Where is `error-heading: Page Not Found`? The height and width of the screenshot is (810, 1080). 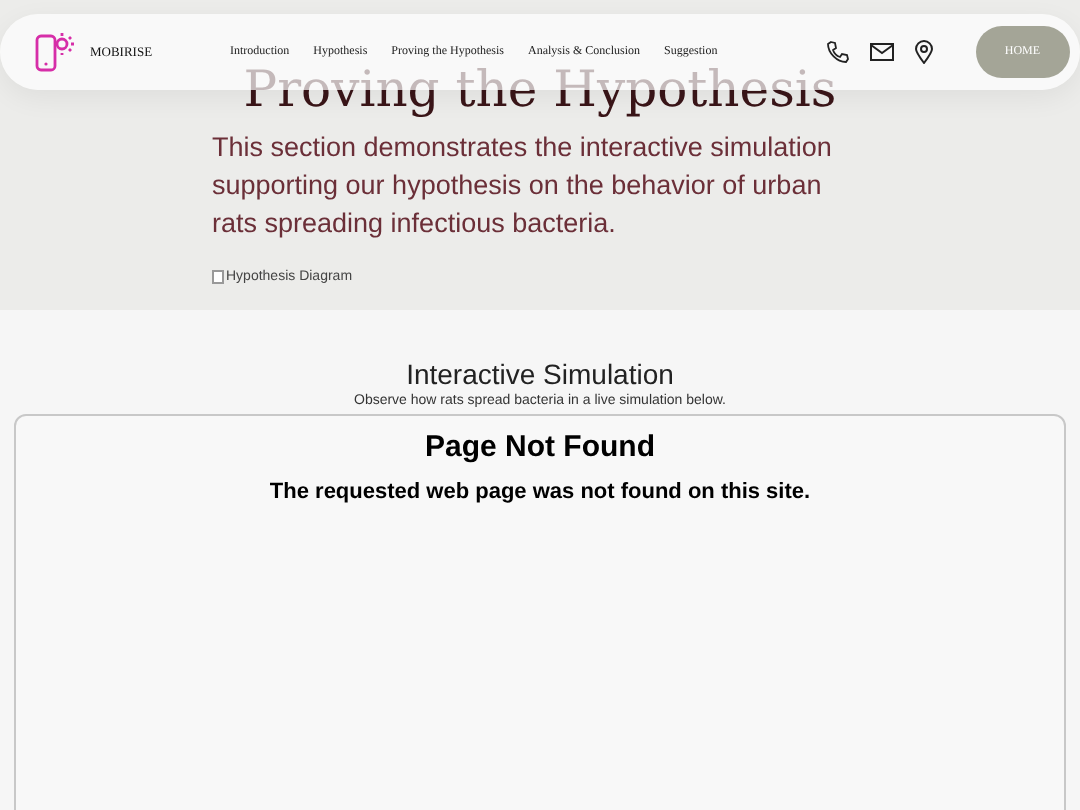
error-heading: Page Not Found is located at coordinates (540, 447).